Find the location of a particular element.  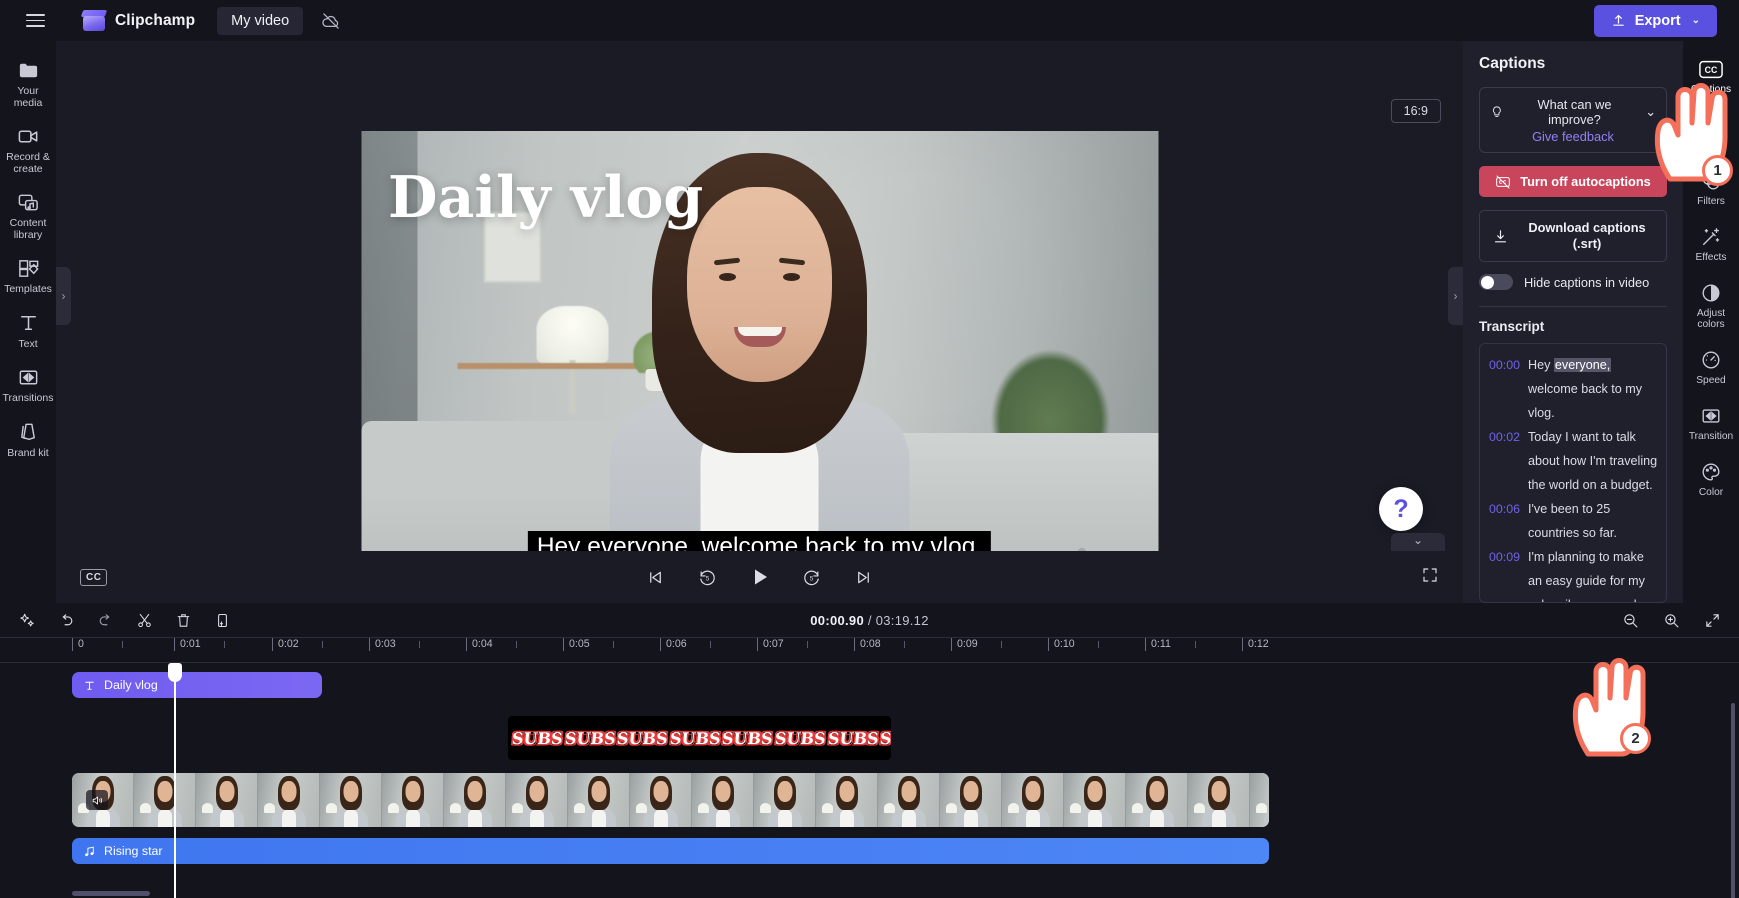

svg-text: 5 is located at coordinates (708, 578).